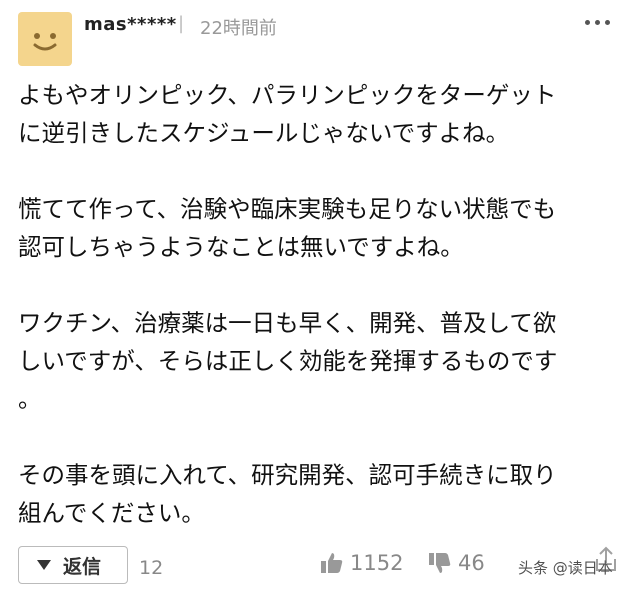 The width and height of the screenshot is (640, 591). I want to click on more-horizontal-icon, so click(597, 22).